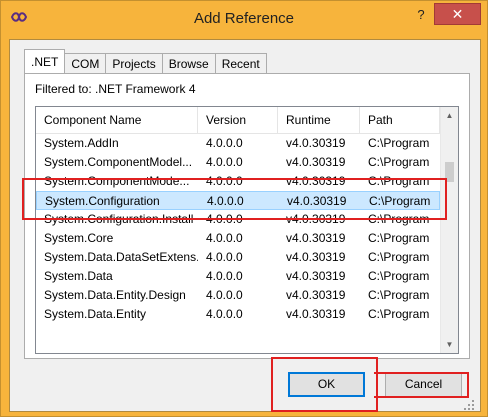 The height and width of the screenshot is (417, 488). What do you see at coordinates (423, 384) in the screenshot?
I see `cancel-button: Cancel` at bounding box center [423, 384].